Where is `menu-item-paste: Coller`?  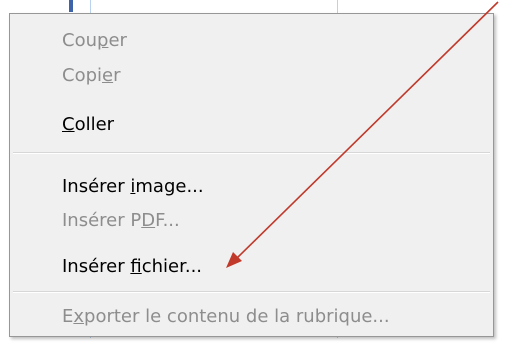
menu-item-paste: Coller is located at coordinates (88, 125).